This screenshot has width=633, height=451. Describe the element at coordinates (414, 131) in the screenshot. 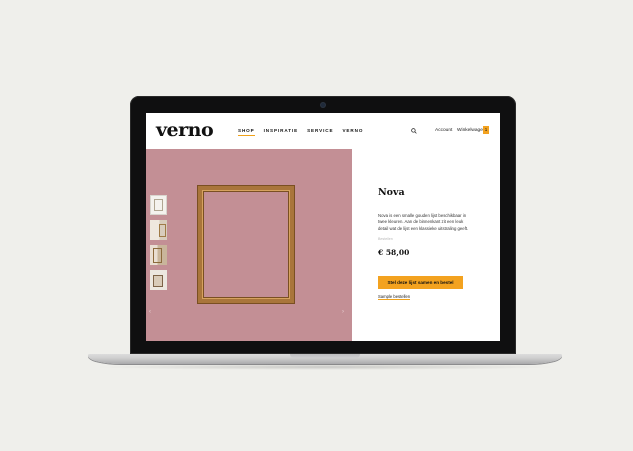

I see `search-icon` at that location.